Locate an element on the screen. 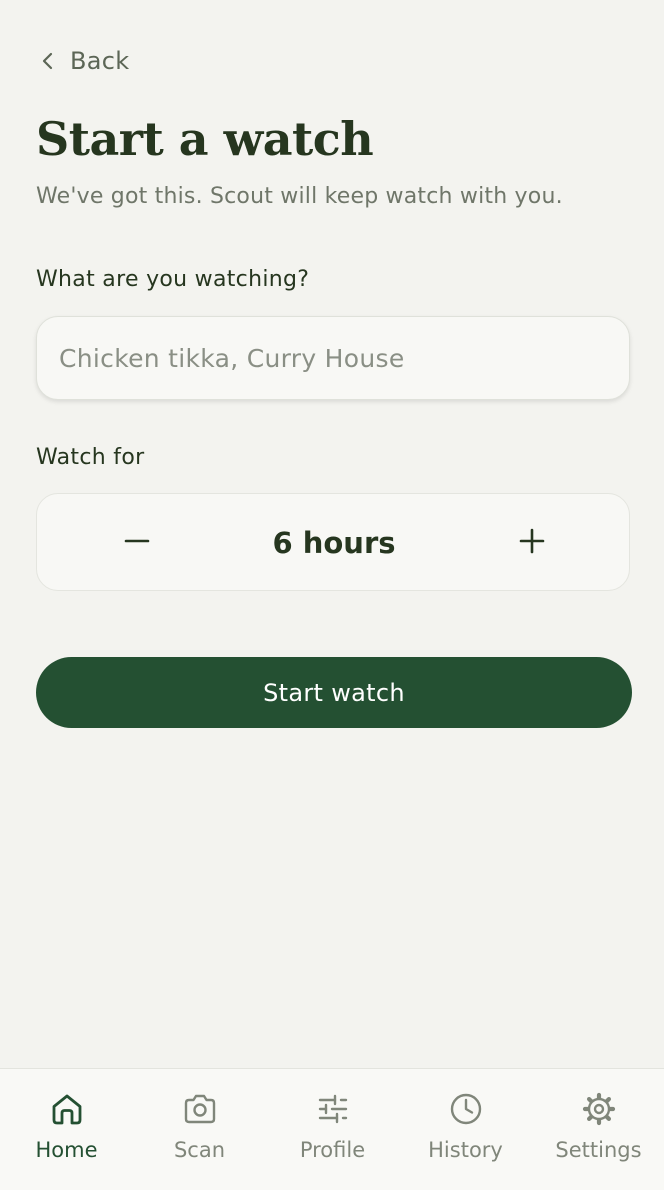  tab-history: History is located at coordinates (465, 1129).